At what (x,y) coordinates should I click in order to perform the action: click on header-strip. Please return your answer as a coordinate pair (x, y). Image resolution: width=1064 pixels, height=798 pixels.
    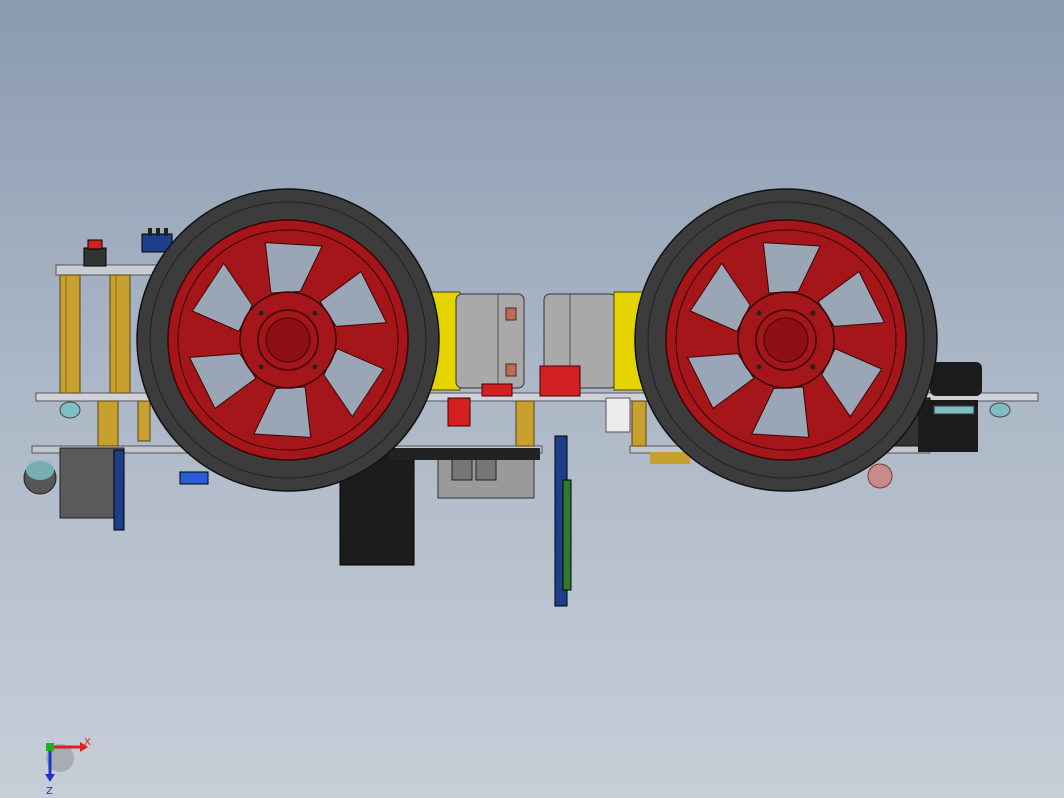
    Looking at the image, I should click on (465, 454).